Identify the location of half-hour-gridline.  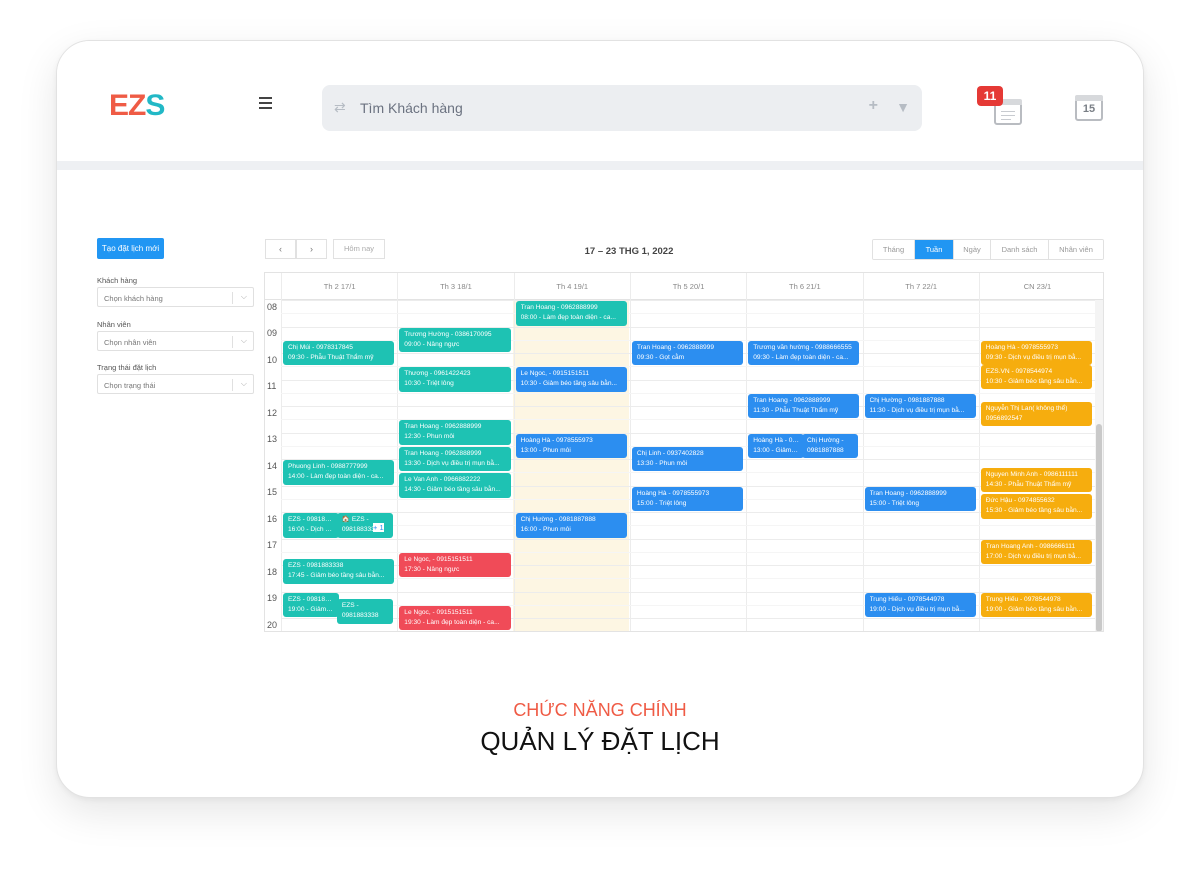
(688, 314).